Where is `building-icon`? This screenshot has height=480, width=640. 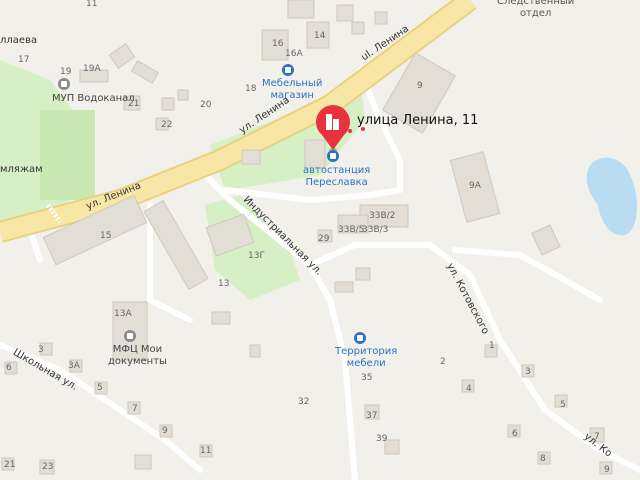
building-icon is located at coordinates (64, 84).